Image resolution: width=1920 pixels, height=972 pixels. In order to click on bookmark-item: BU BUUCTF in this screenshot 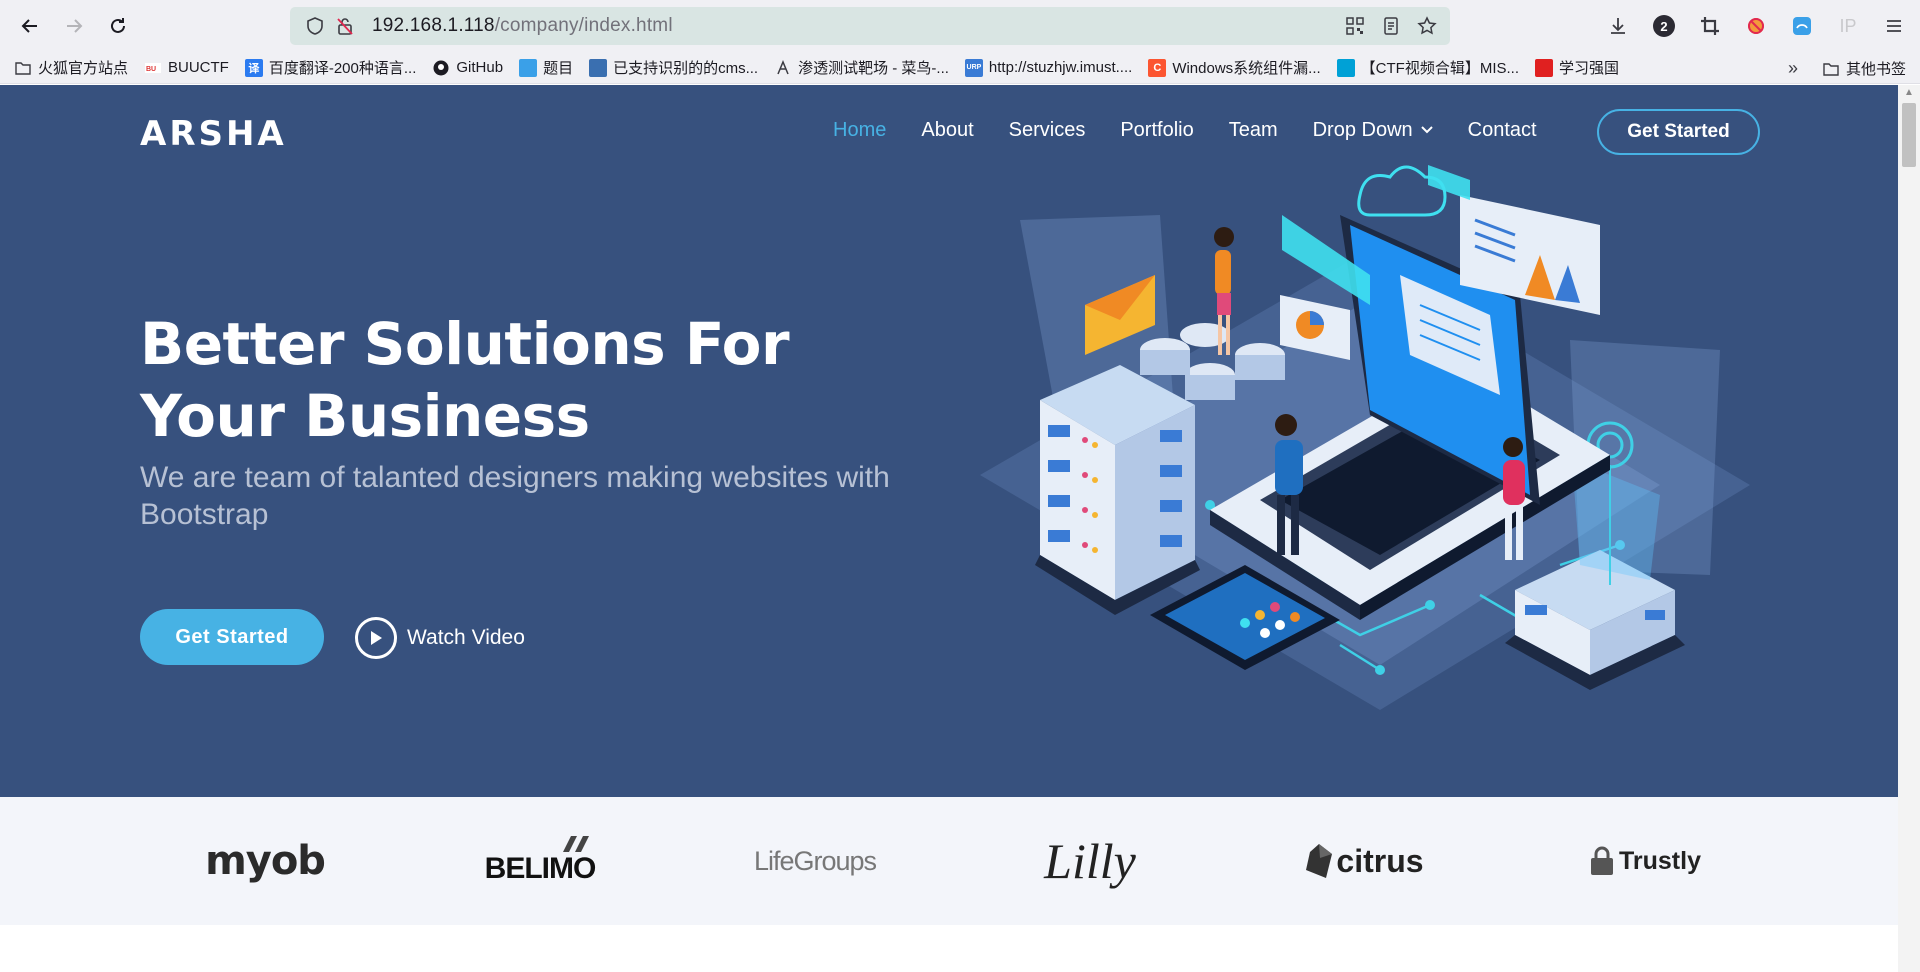, I will do `click(186, 68)`.